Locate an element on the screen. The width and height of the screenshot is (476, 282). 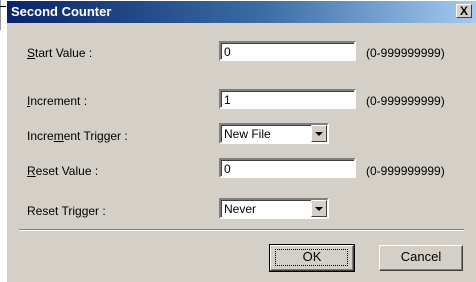
reset-value-input: 0 is located at coordinates (287, 168).